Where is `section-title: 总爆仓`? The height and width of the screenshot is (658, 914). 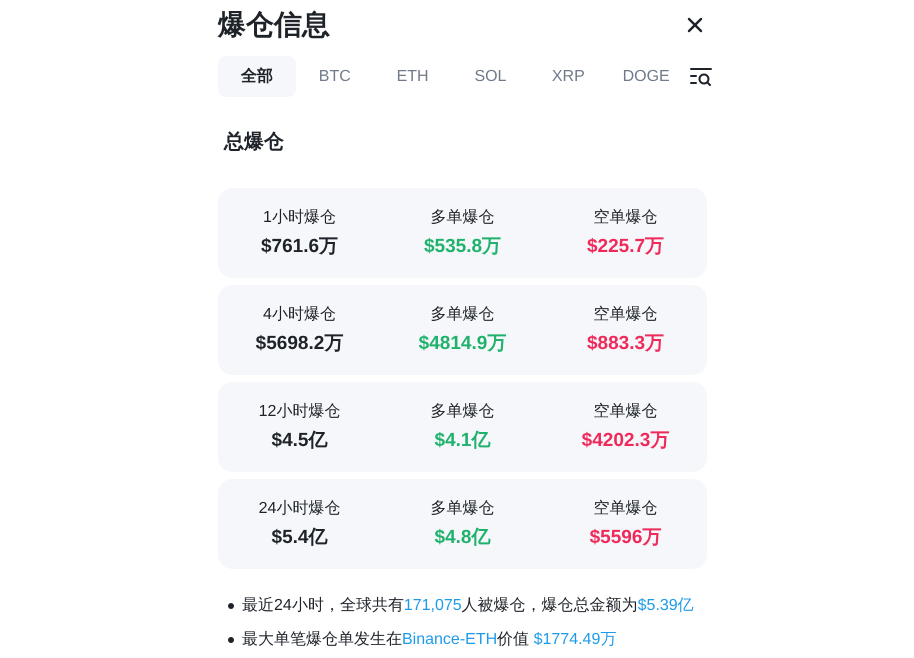
section-title: 总爆仓 is located at coordinates (254, 142).